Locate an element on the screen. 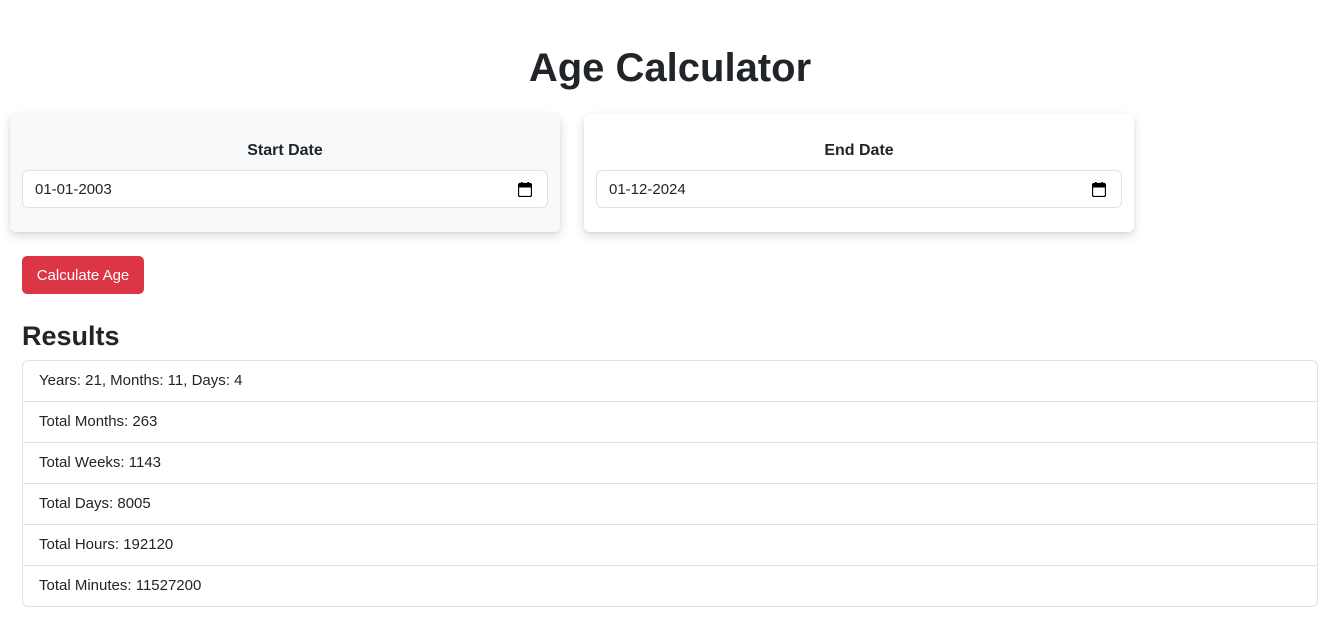 The width and height of the screenshot is (1342, 631). start-date-card: Start Date 01-01-2003 is located at coordinates (285, 173).